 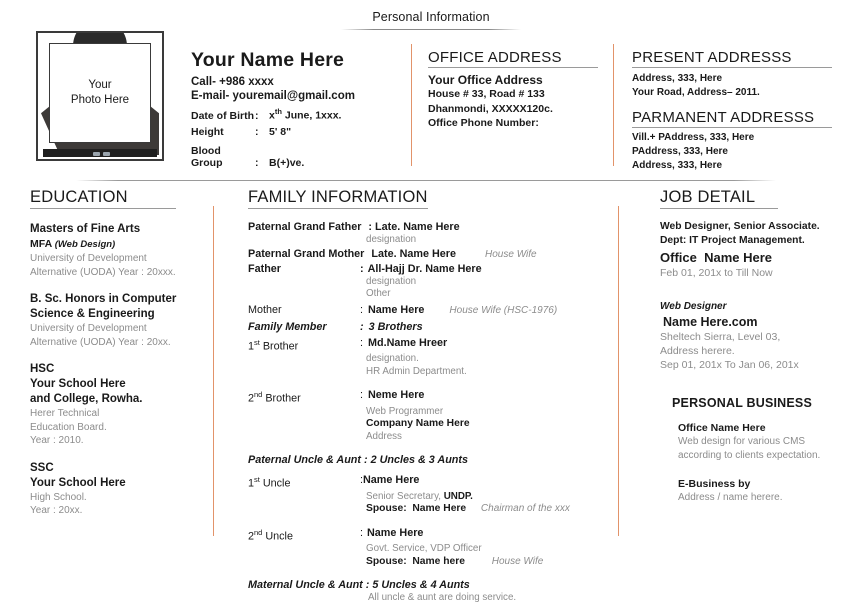 I want to click on family-label: 2nd Uncle, so click(x=270, y=535).